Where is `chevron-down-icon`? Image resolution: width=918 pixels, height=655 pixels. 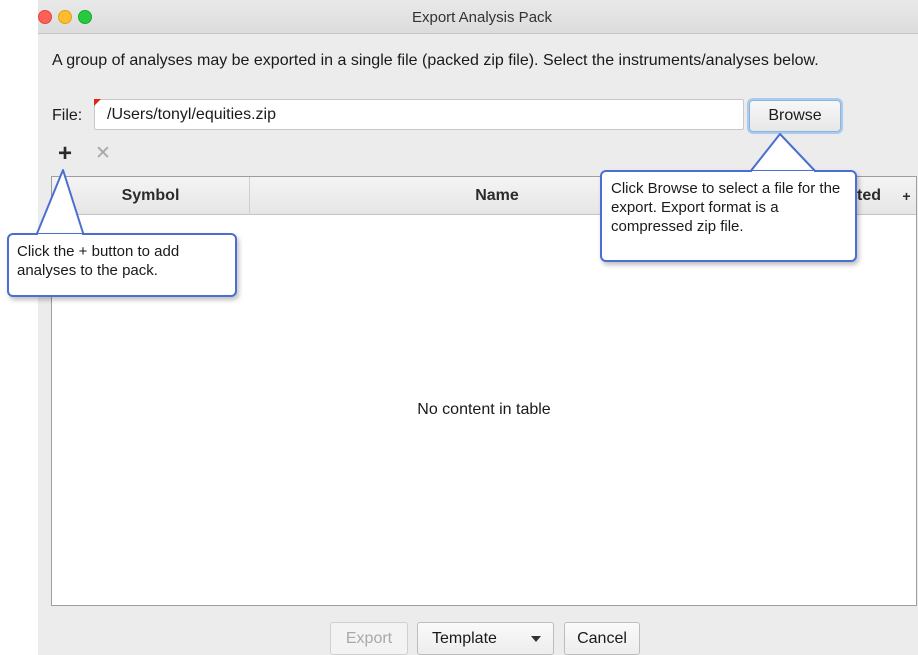
chevron-down-icon is located at coordinates (536, 639).